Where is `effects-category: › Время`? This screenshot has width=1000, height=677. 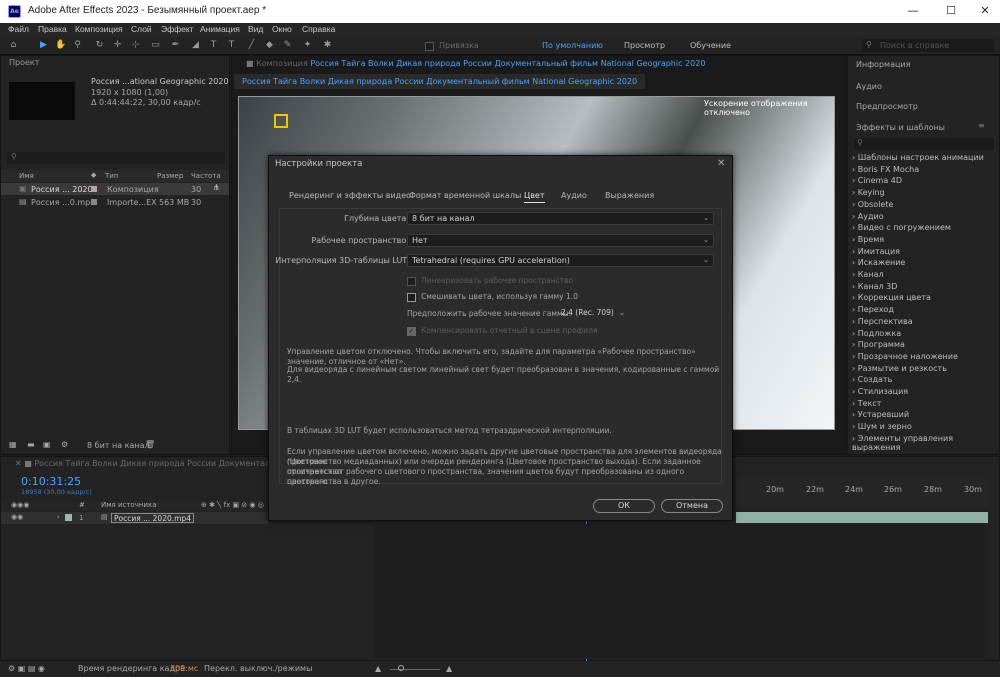
effects-category: › Время is located at coordinates (868, 239).